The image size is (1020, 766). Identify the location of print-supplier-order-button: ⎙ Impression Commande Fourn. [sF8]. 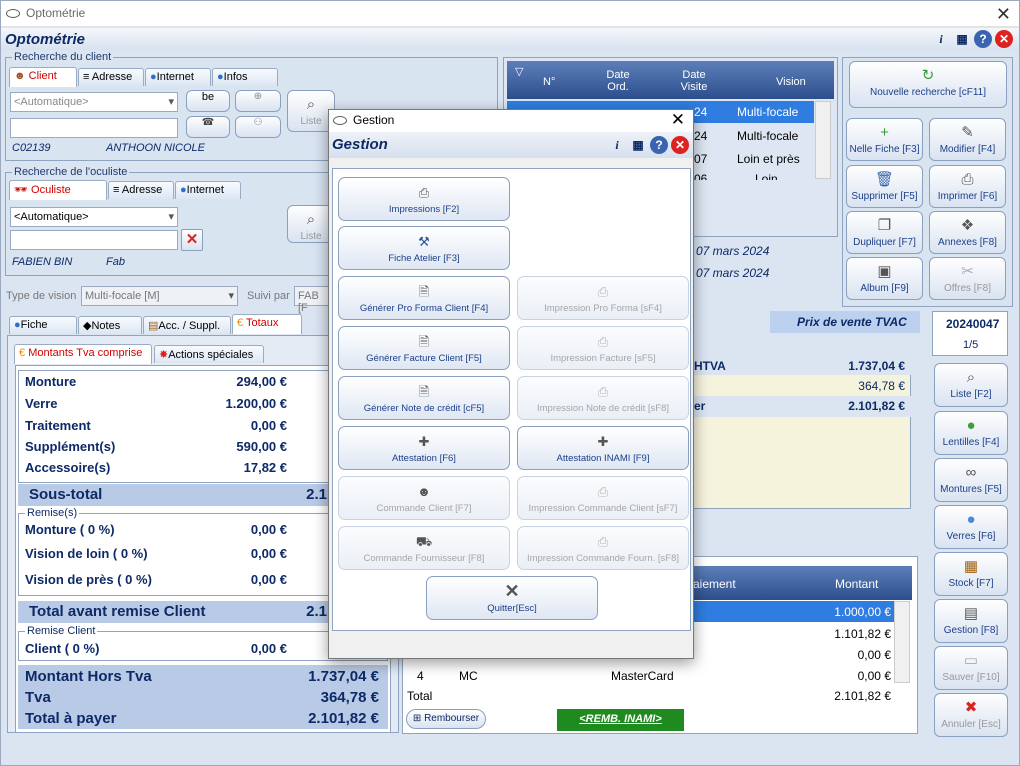
(603, 548).